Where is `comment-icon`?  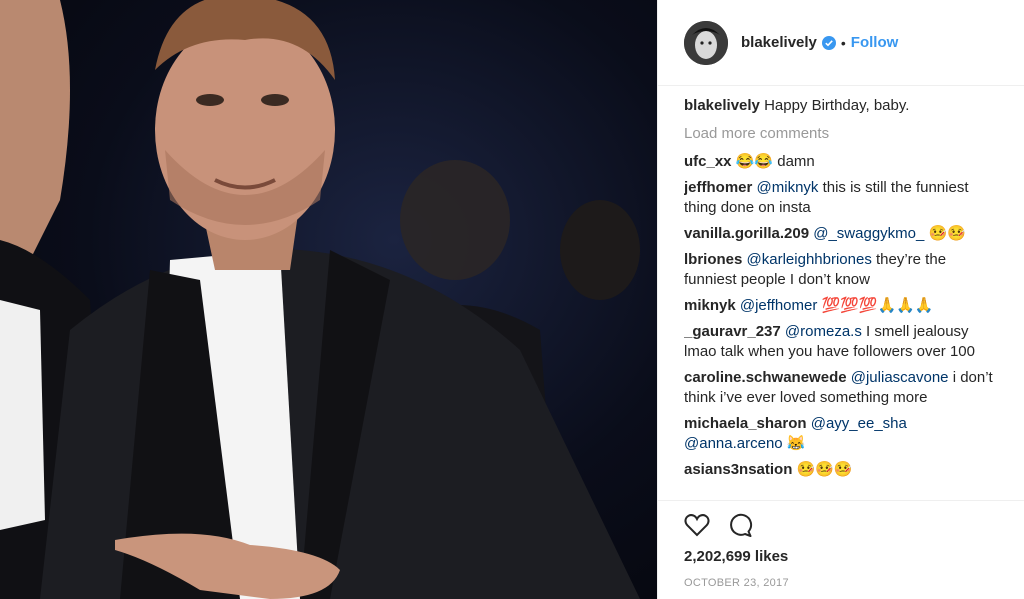
comment-icon is located at coordinates (741, 525).